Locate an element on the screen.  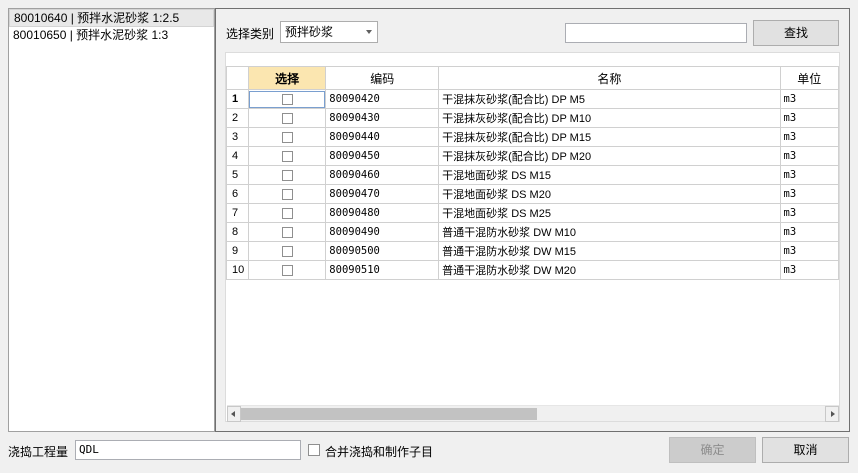
name-cell: 普通干混防水砂浆 DW M15 is located at coordinates (609, 251).